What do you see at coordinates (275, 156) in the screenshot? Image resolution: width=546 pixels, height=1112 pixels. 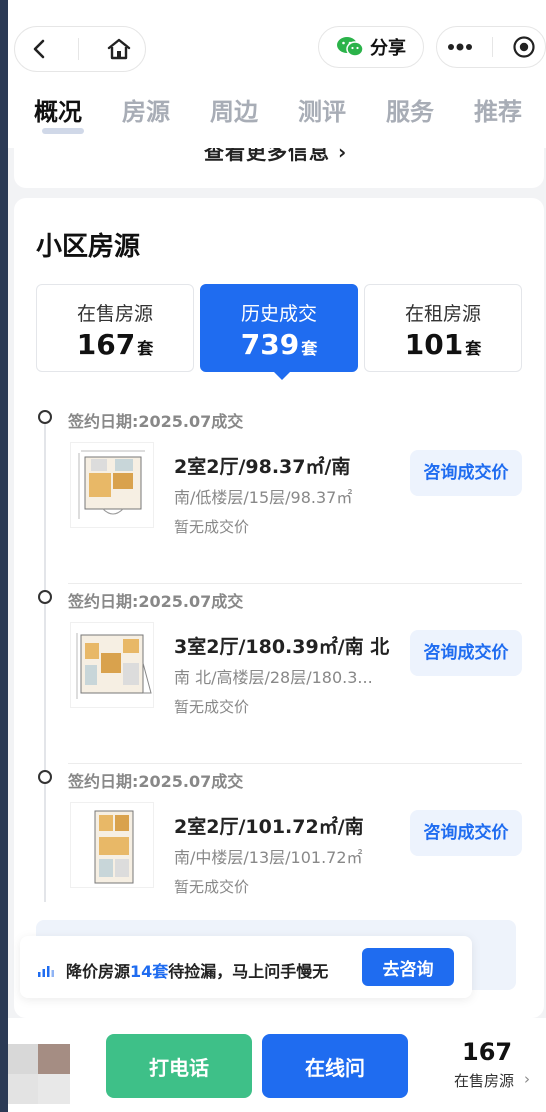 I see `more-info-link: 查看更多信息 ›` at bounding box center [275, 156].